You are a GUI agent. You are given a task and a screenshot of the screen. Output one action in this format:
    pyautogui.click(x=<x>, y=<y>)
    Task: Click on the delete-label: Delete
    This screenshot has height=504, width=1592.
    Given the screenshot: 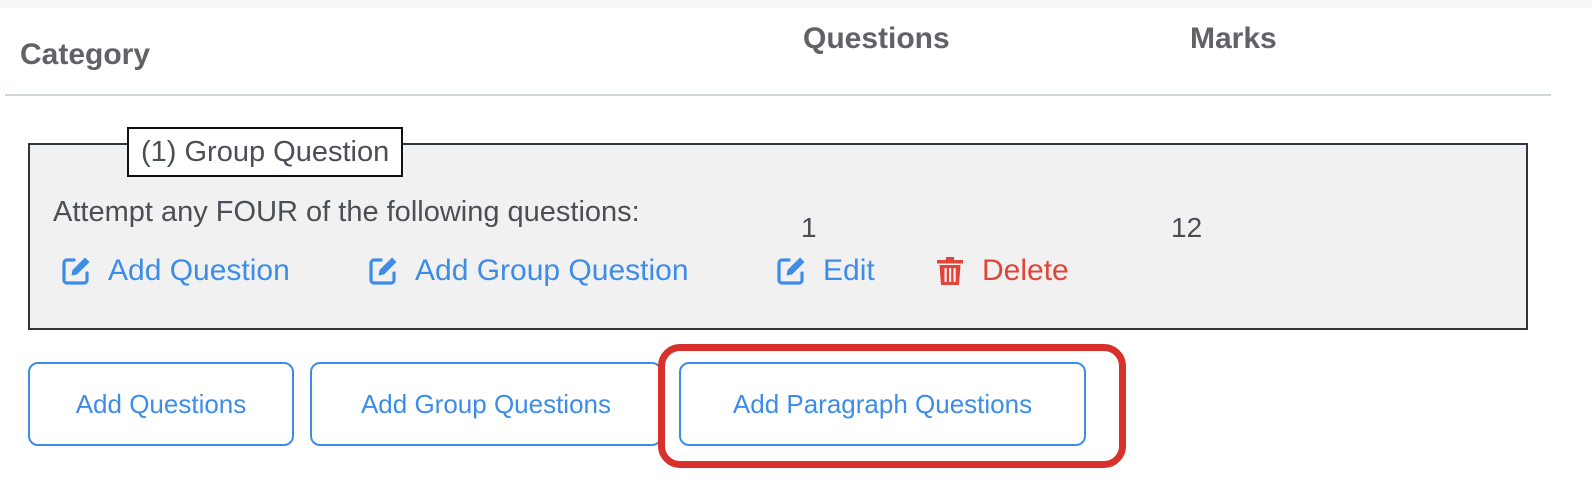 What is the action you would take?
    pyautogui.click(x=1025, y=270)
    